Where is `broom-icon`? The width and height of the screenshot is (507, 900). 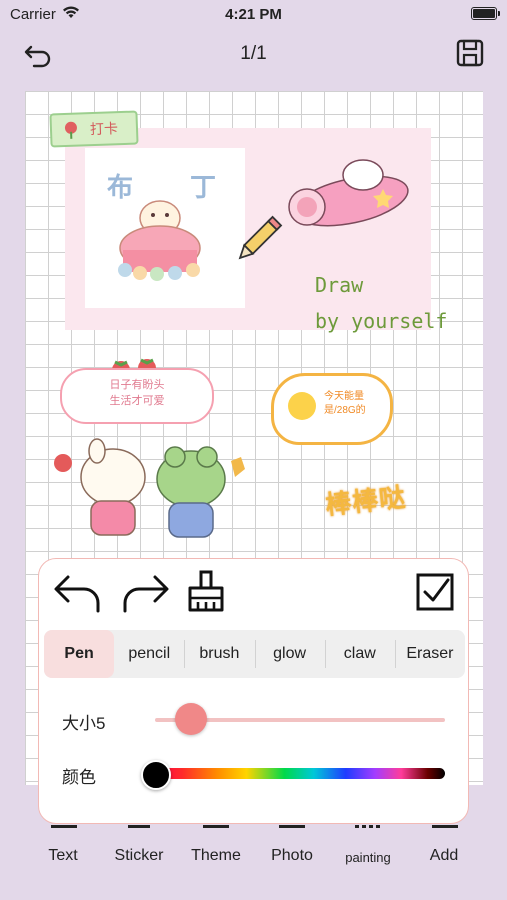 broom-icon is located at coordinates (206, 591).